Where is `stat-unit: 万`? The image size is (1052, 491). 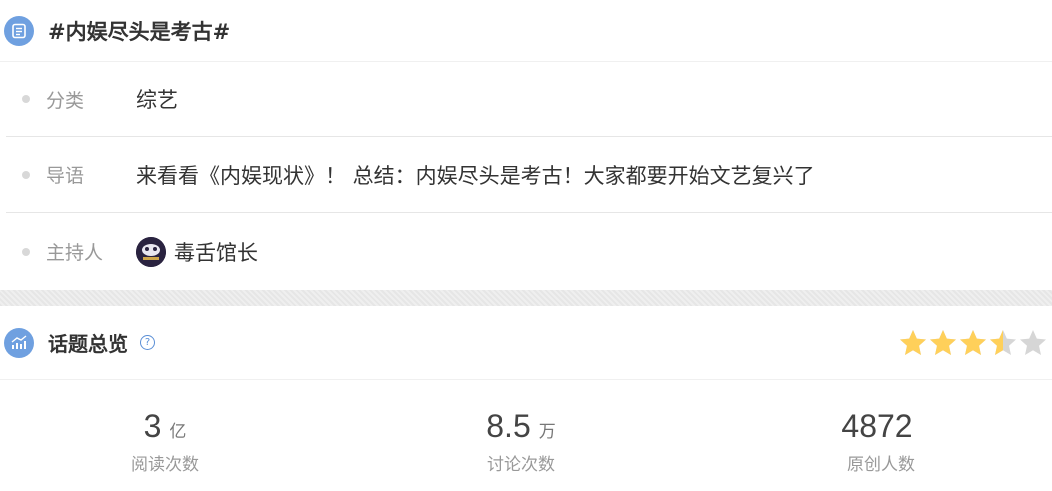 stat-unit: 万 is located at coordinates (547, 432).